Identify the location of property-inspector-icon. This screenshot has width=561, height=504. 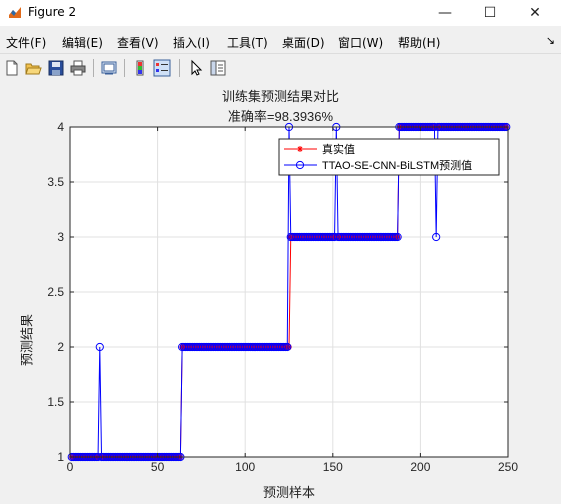
(218, 68).